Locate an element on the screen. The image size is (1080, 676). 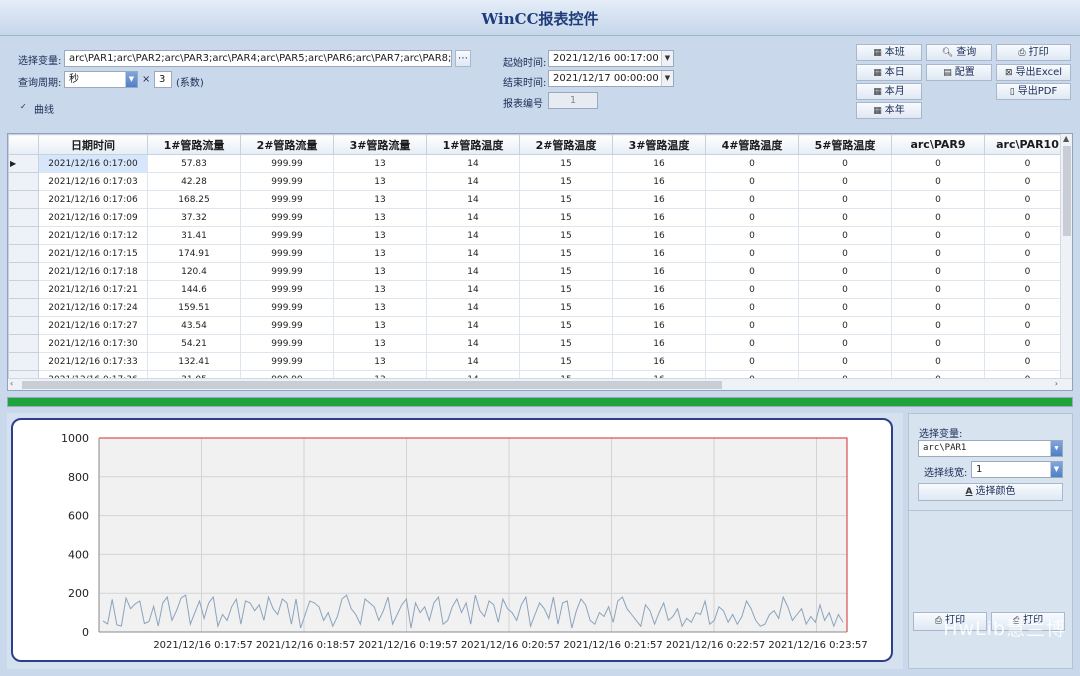
print-button: ⎙ 打印 is located at coordinates (1033, 52).